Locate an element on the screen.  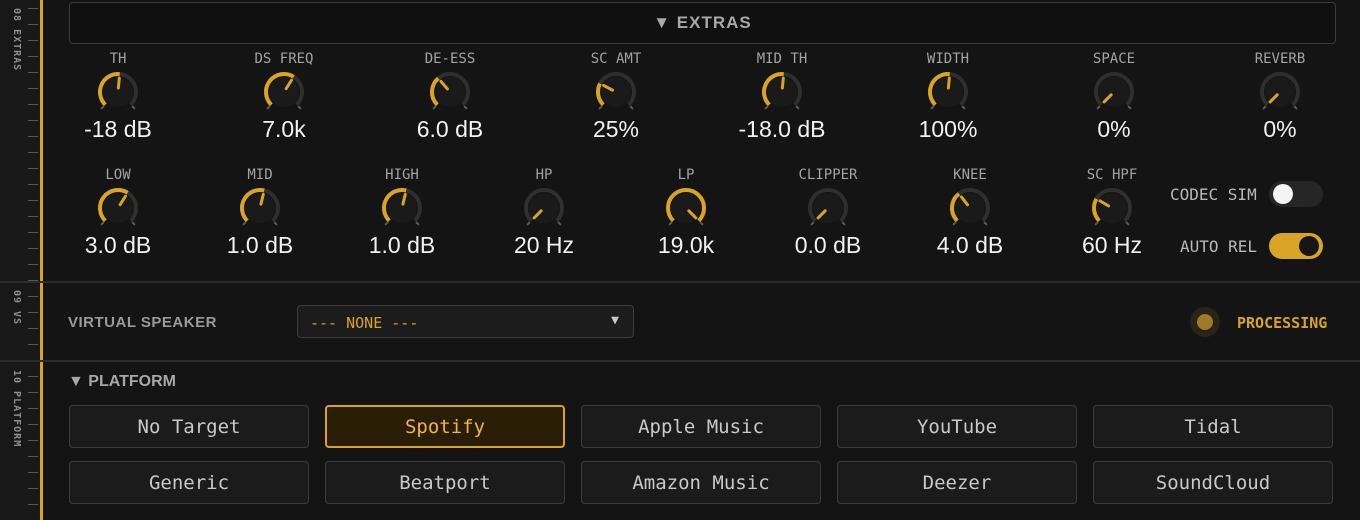
section-divider is located at coordinates (680, 361).